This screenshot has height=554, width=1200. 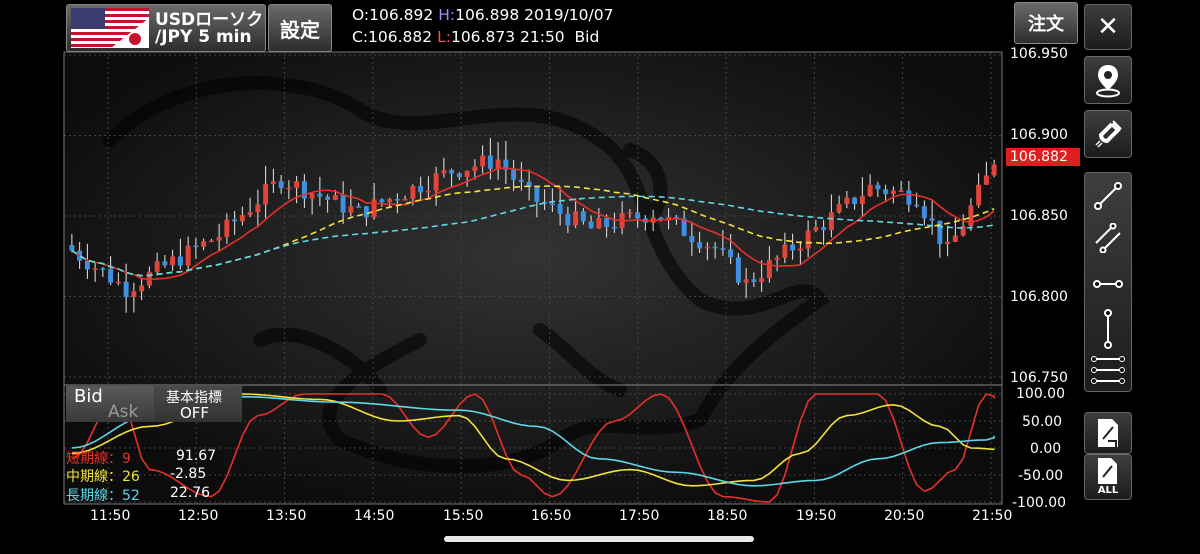 I want to click on legend-short: 短期線：9 91.67, so click(x=141, y=458).